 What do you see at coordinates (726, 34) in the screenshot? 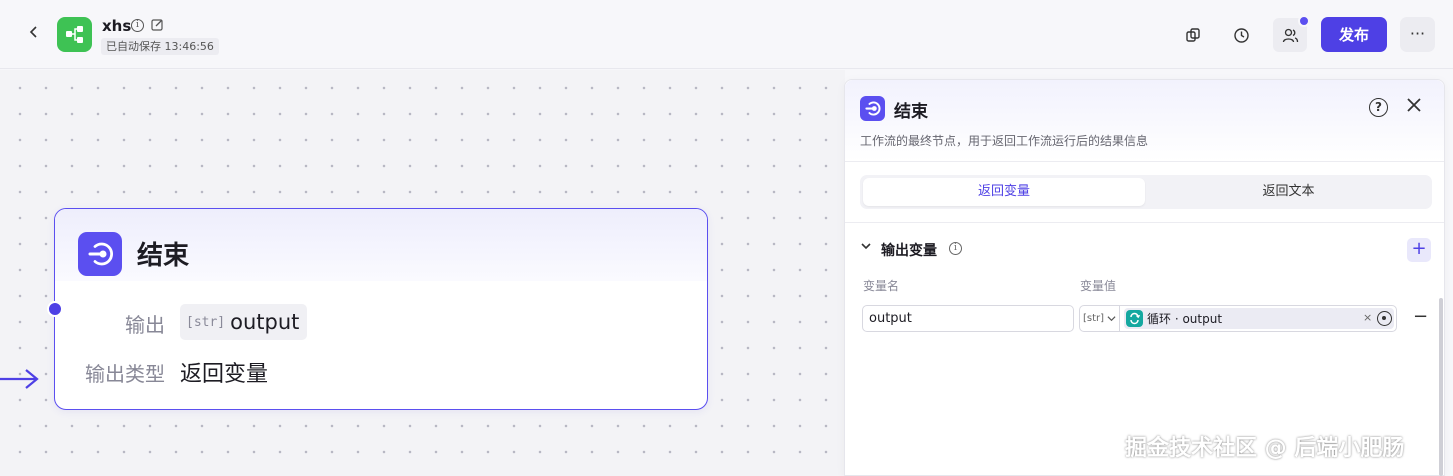
I see `top-toolbar: xhs i 已自动保存 13:46:56 发布 ···` at bounding box center [726, 34].